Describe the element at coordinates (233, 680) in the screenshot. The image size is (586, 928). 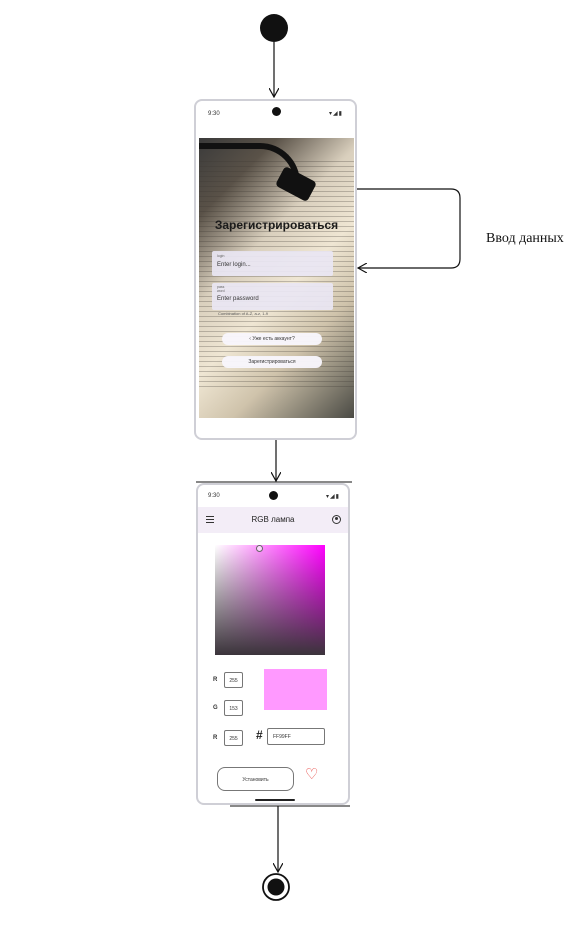
I see `channel-input-r: 255` at that location.